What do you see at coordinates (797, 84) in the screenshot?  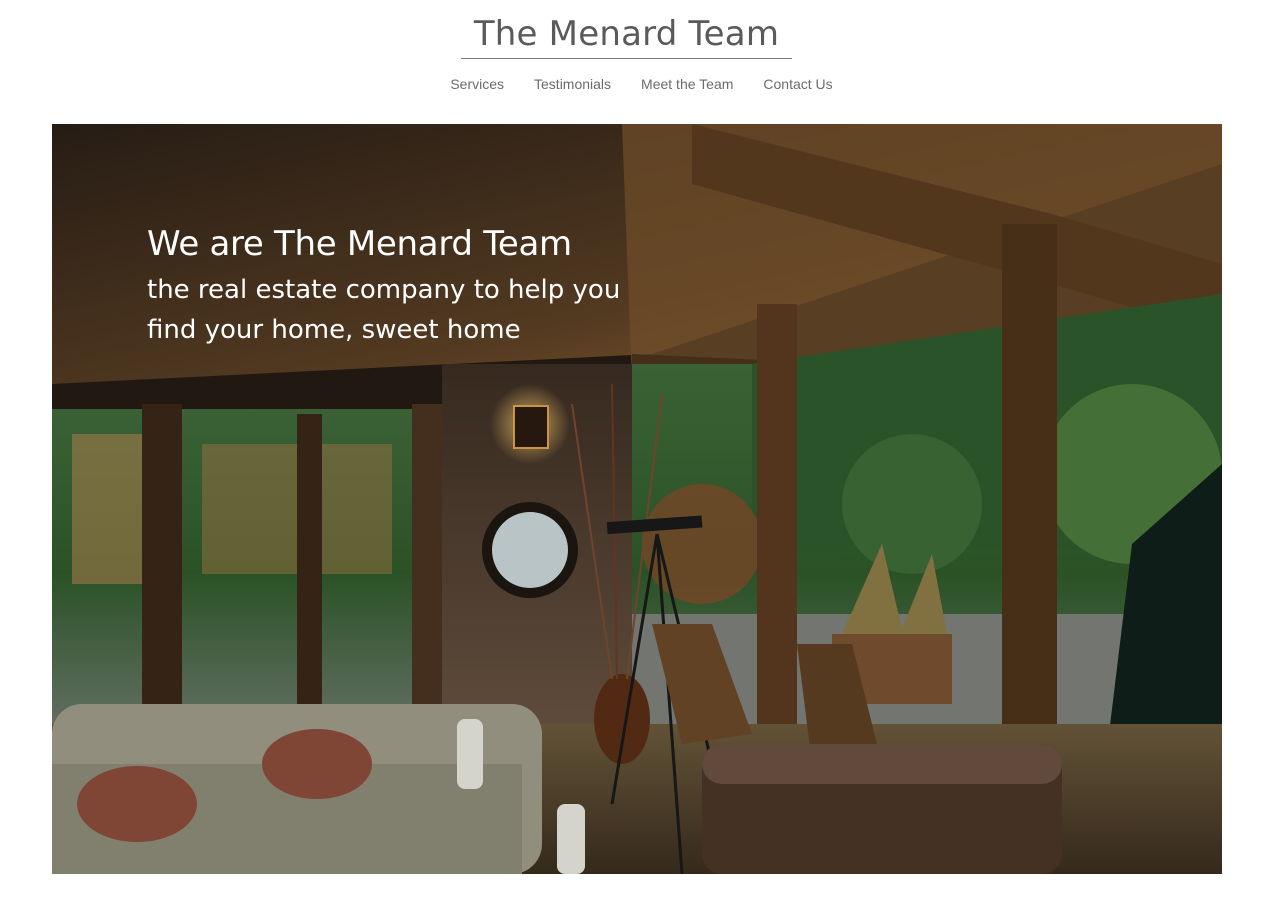 I see `nav-contact-us: Contact Us` at bounding box center [797, 84].